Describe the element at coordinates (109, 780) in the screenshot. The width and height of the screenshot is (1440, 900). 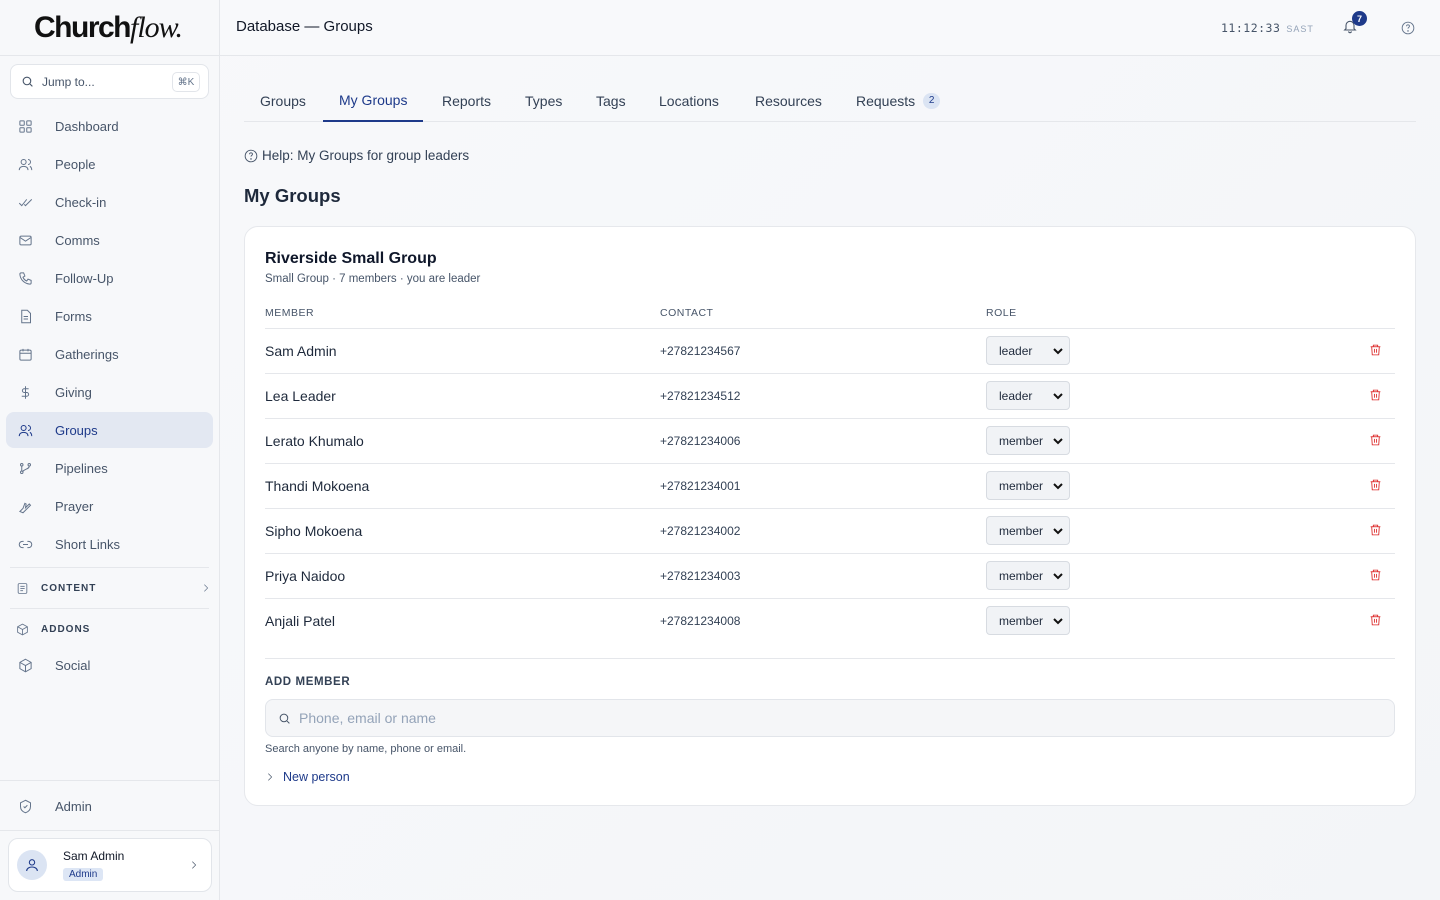
I see `divider` at that location.